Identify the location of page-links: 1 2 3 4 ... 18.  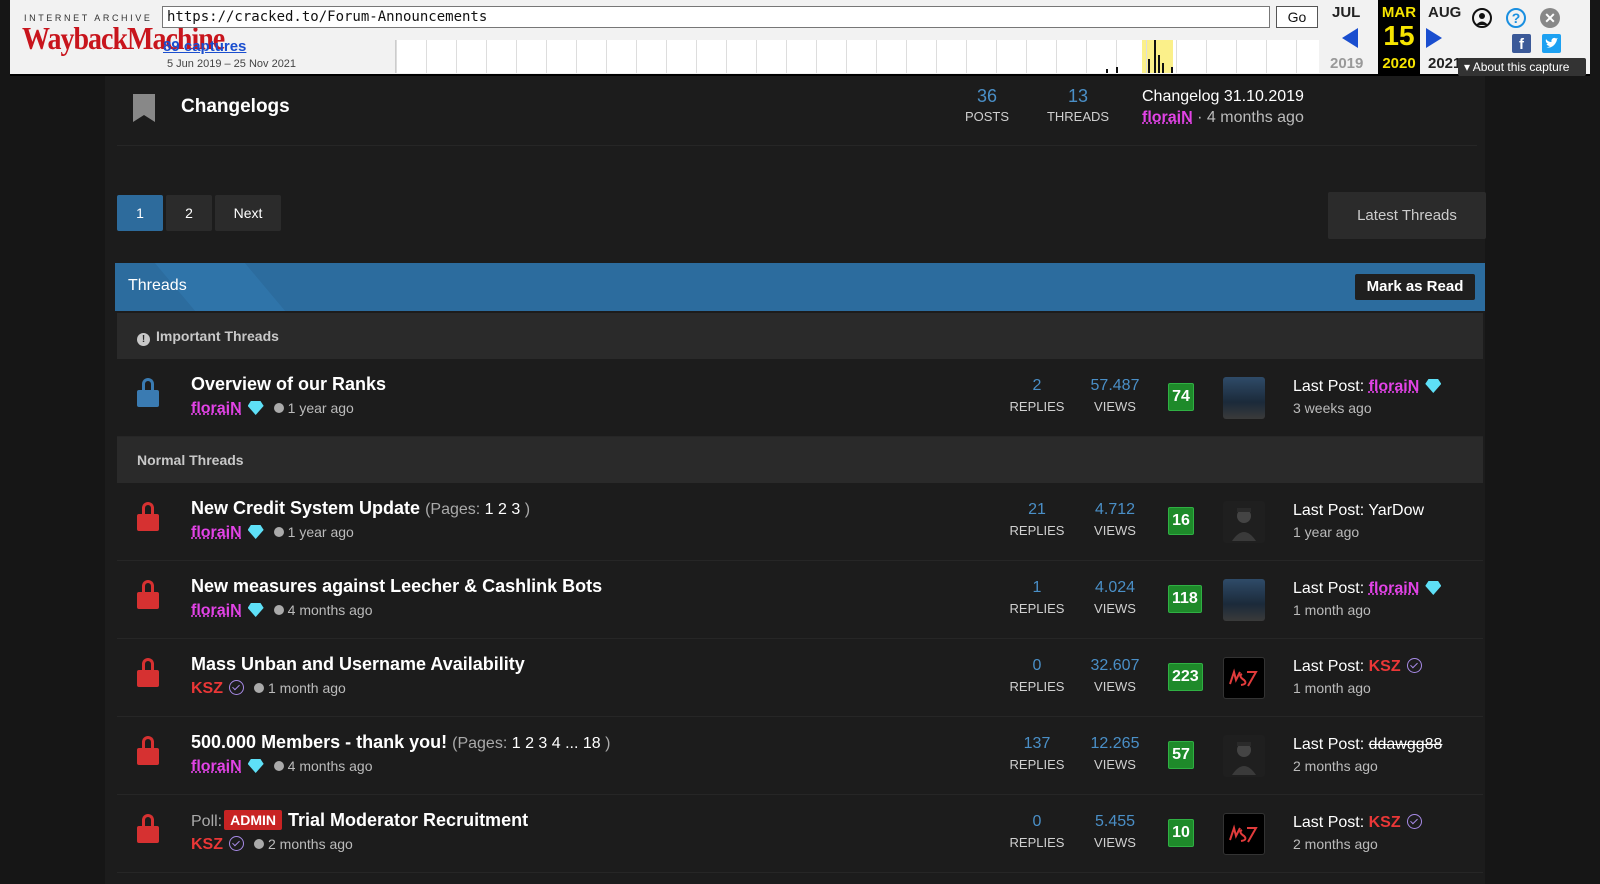
(556, 743).